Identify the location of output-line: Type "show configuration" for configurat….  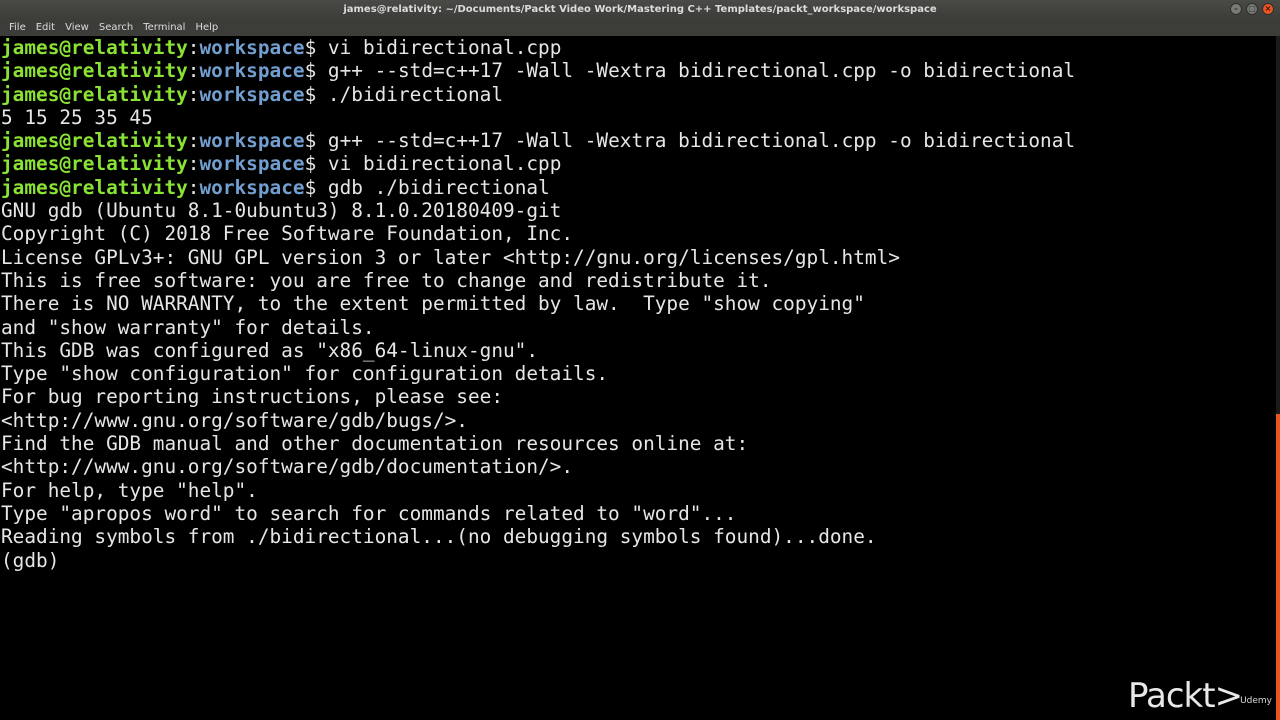
(305, 374).